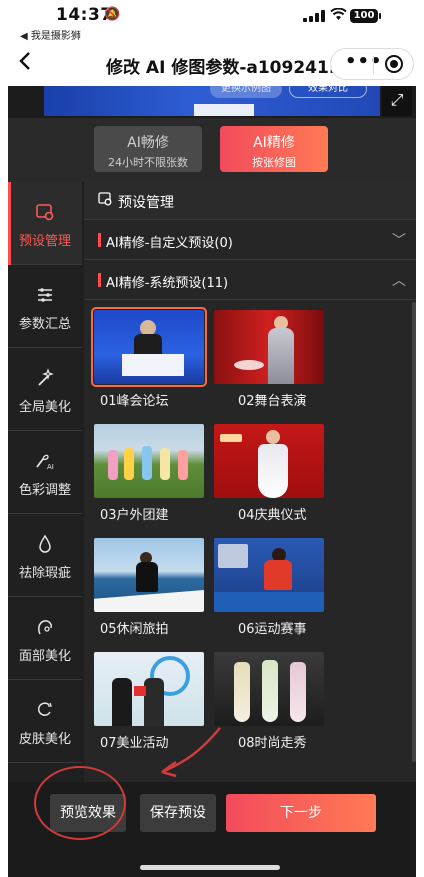 This screenshot has height=877, width=424. I want to click on mode-tab-subtitle: 24小时不限张数, so click(148, 162).